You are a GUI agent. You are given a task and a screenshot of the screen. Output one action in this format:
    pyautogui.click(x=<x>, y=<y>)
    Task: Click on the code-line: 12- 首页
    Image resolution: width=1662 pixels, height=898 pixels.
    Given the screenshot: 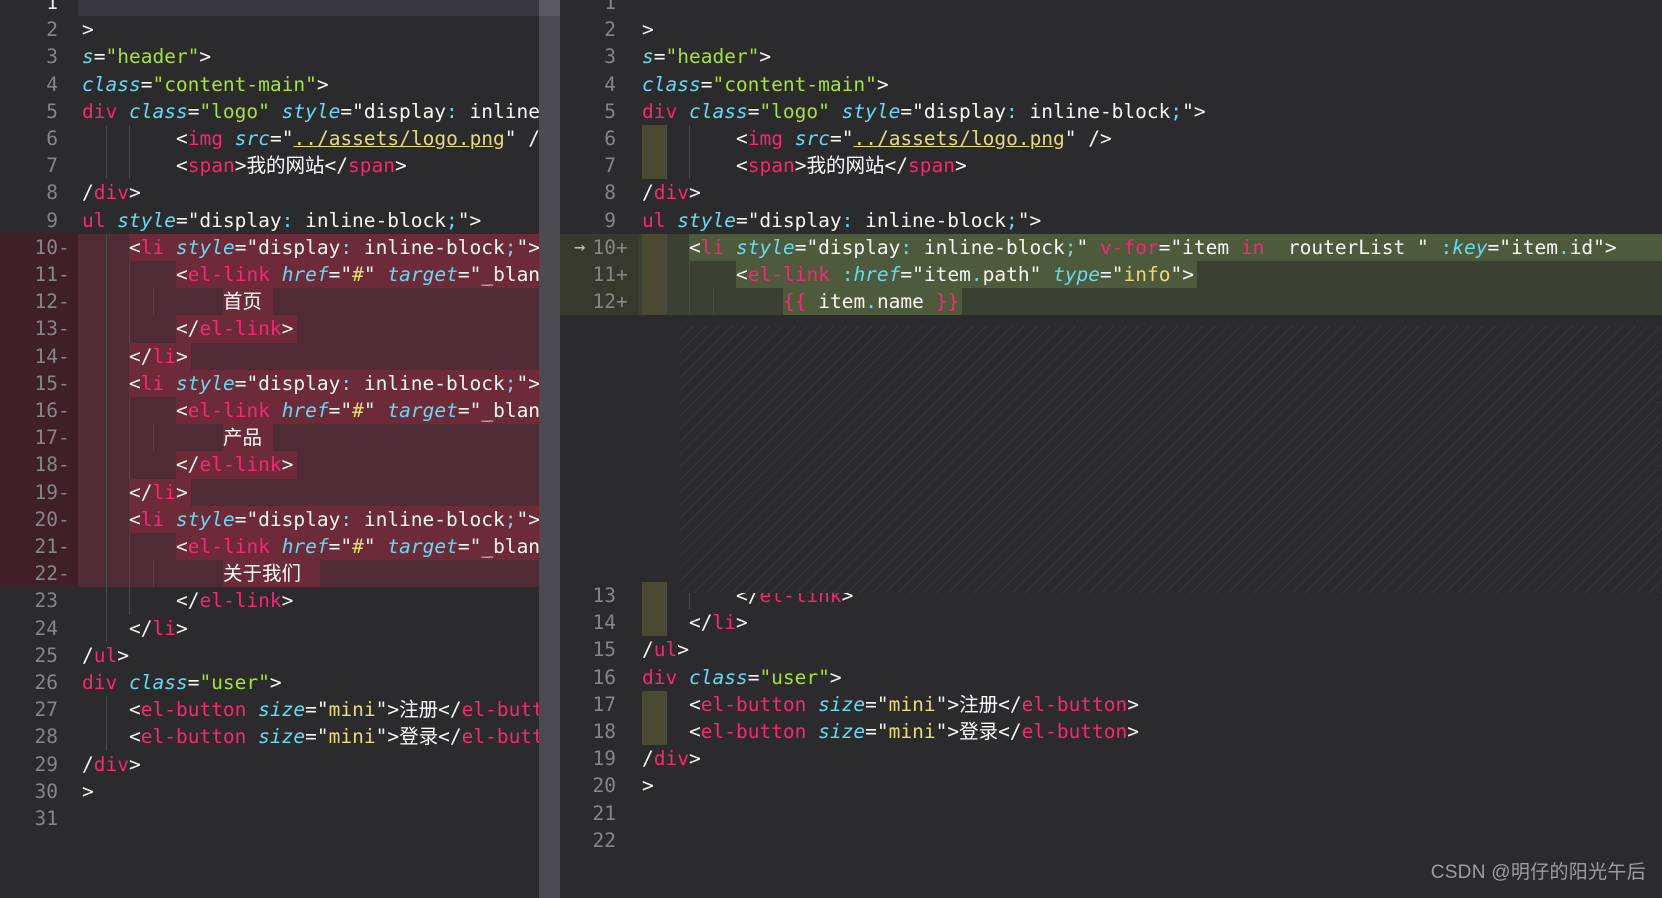 What is the action you would take?
    pyautogui.click(x=280, y=302)
    